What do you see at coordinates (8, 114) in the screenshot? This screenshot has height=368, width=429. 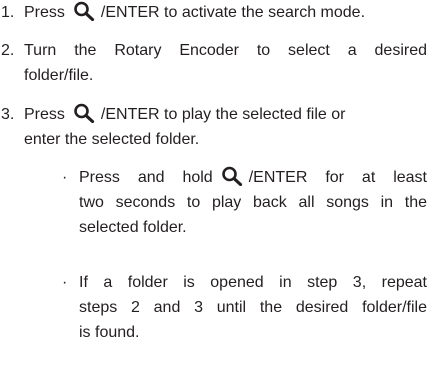 I see `step-number: 3.` at bounding box center [8, 114].